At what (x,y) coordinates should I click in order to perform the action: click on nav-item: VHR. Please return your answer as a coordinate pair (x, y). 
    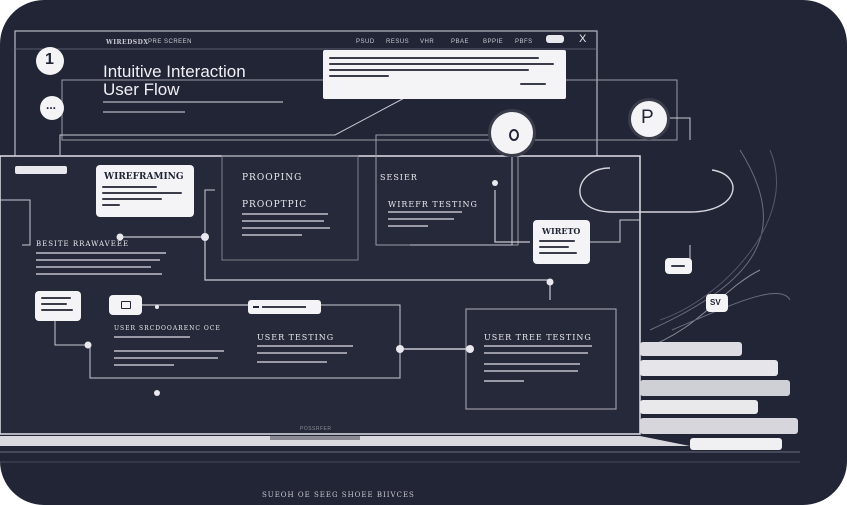
    Looking at the image, I should click on (427, 42).